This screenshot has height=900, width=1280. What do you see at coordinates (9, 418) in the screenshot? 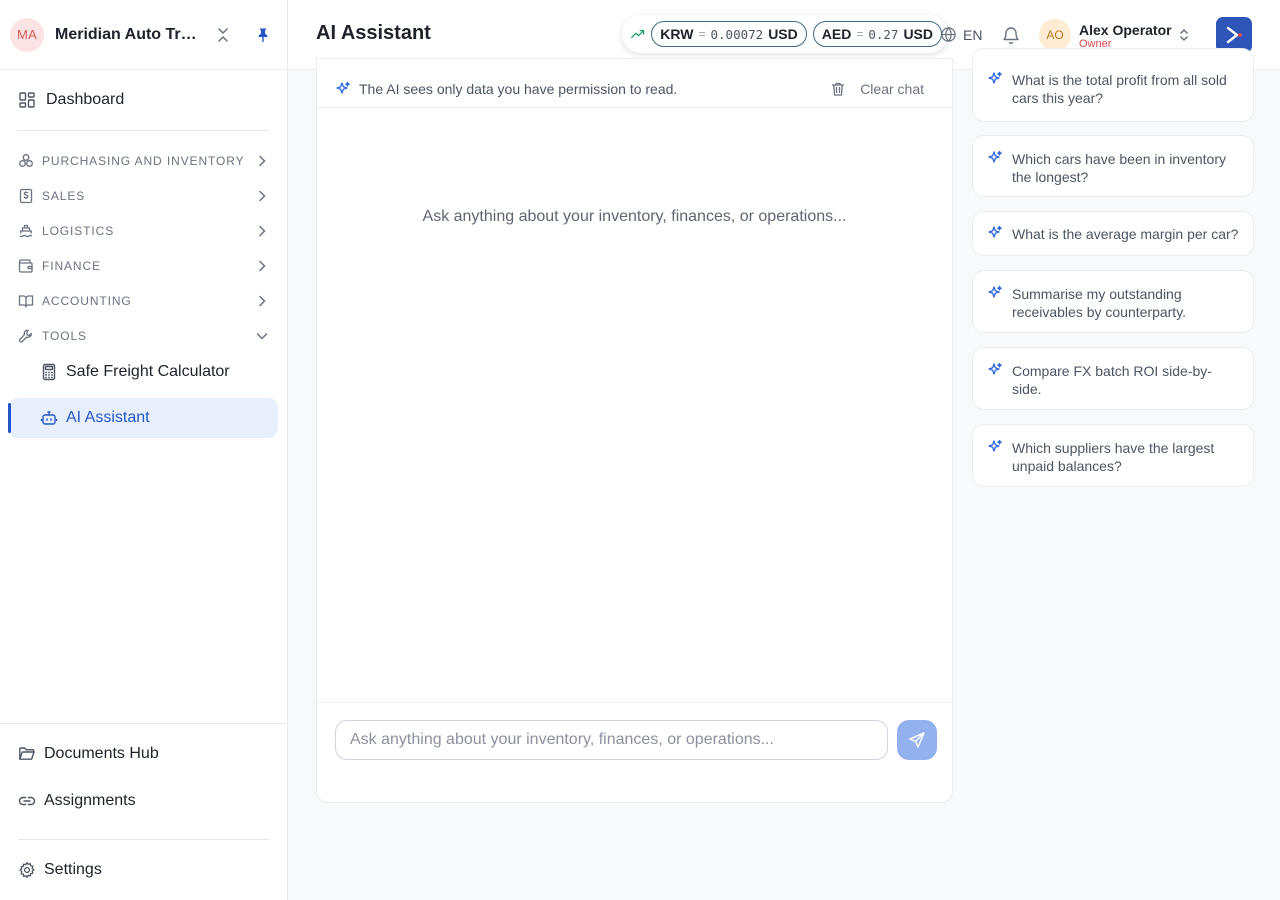
I see `active-indicator` at bounding box center [9, 418].